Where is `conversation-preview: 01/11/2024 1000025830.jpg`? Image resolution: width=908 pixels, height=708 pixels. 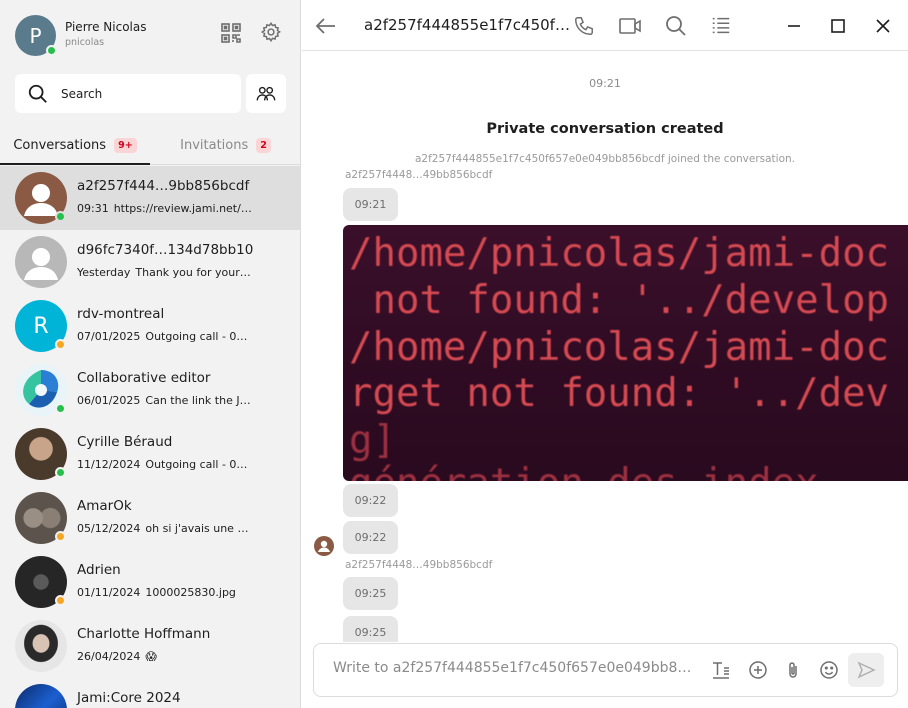 conversation-preview: 01/11/2024 1000025830.jpg is located at coordinates (164, 592).